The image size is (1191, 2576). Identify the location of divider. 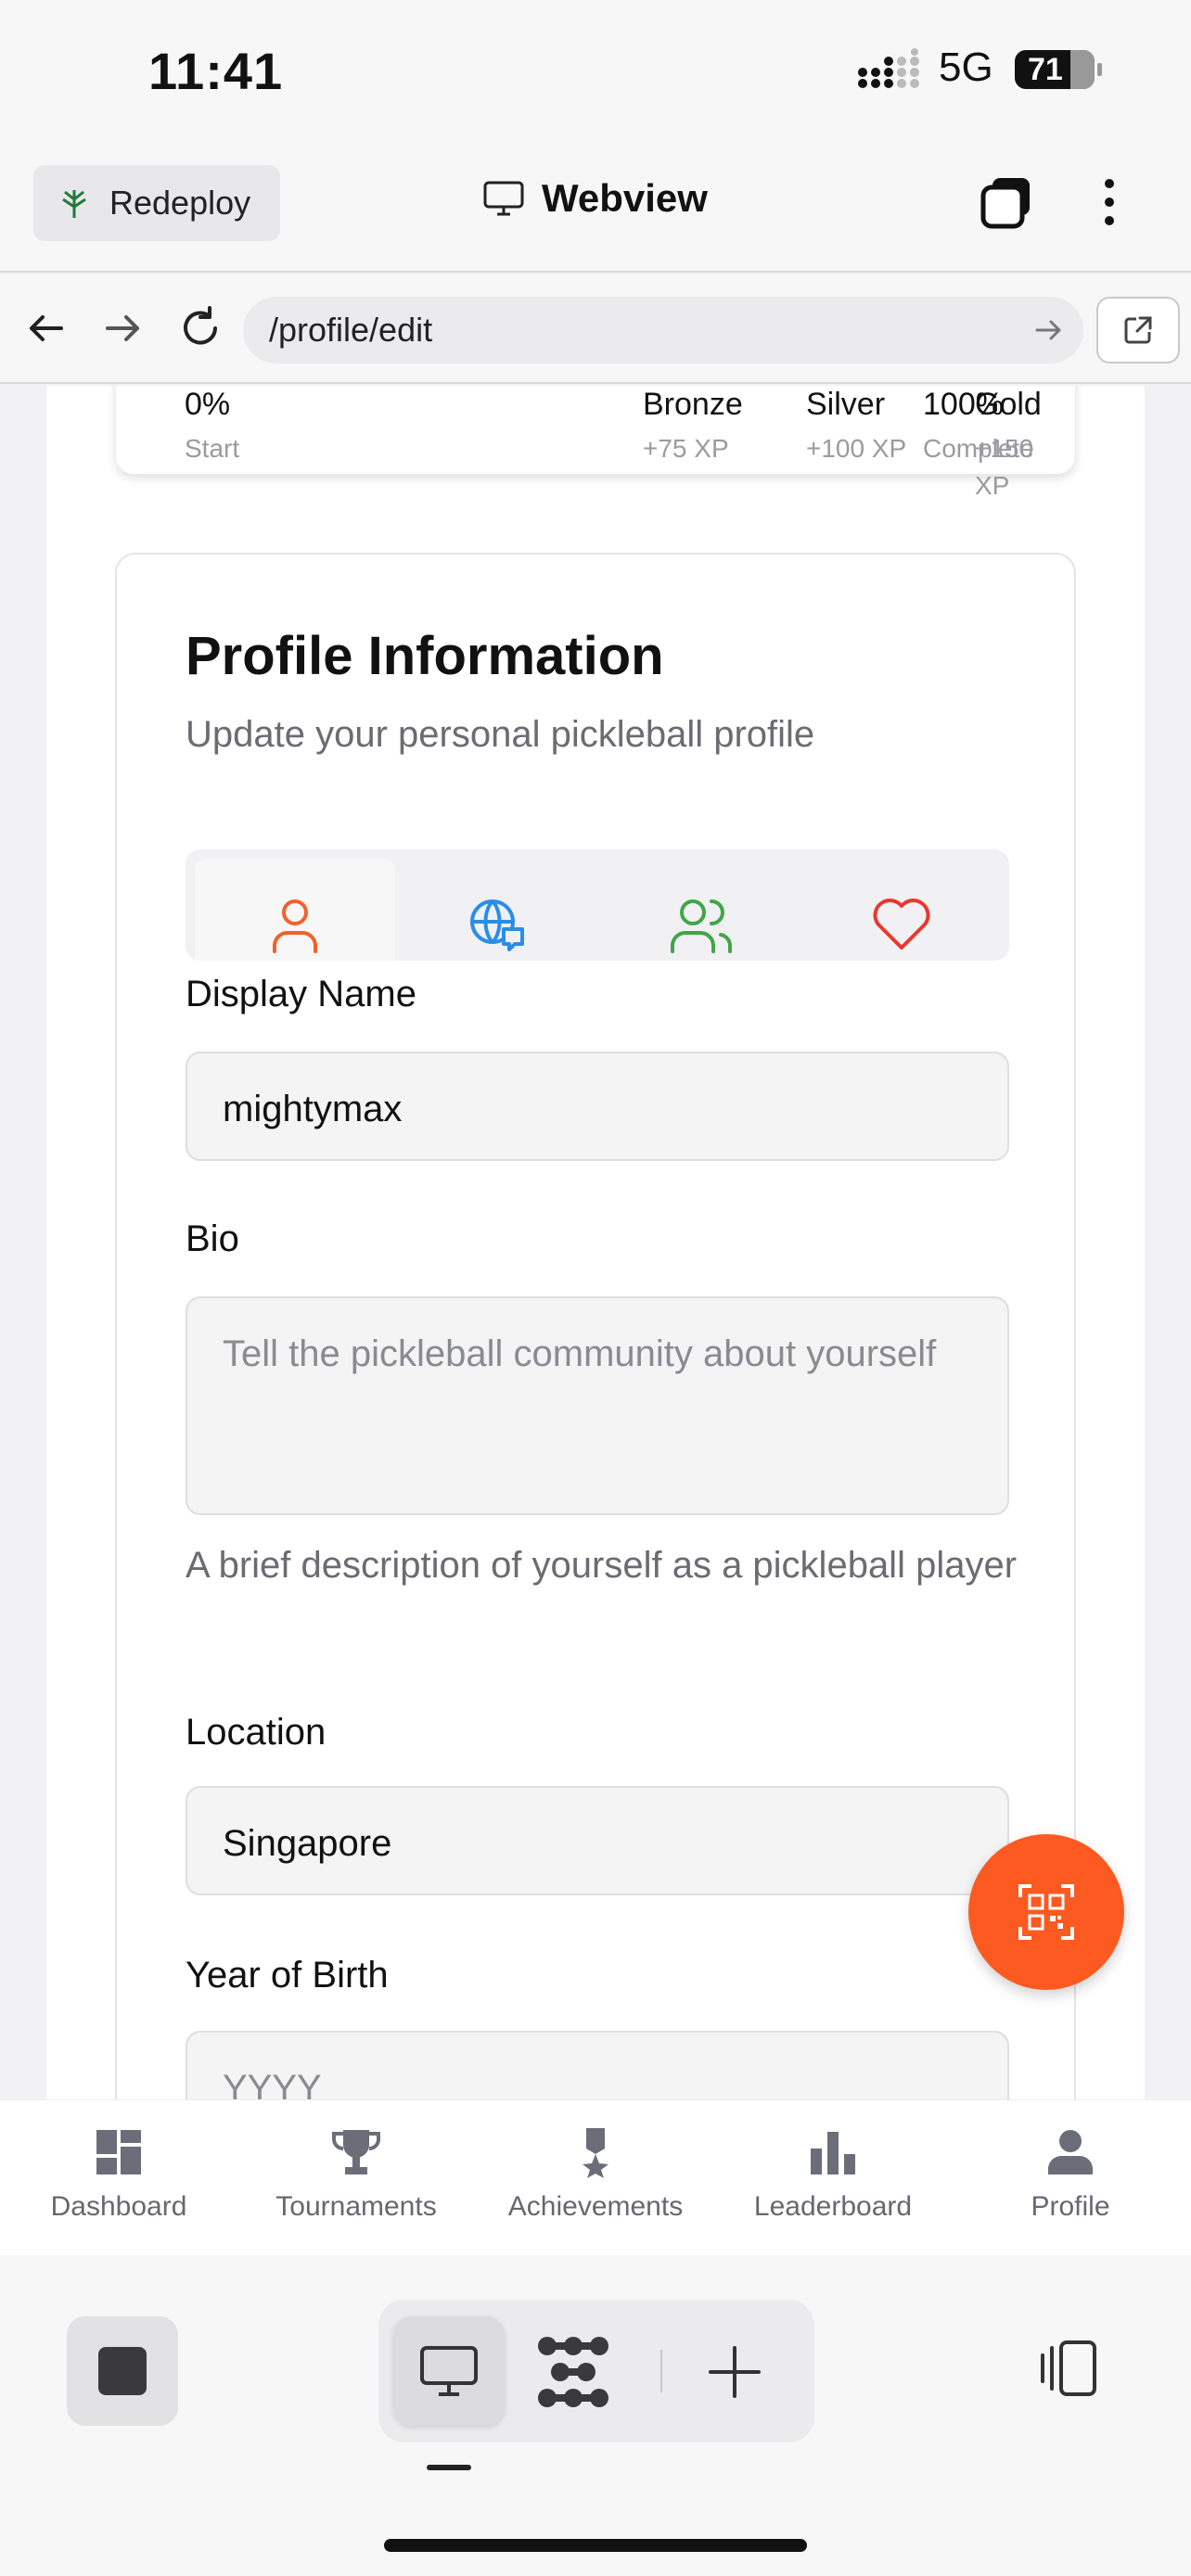
(661, 2371).